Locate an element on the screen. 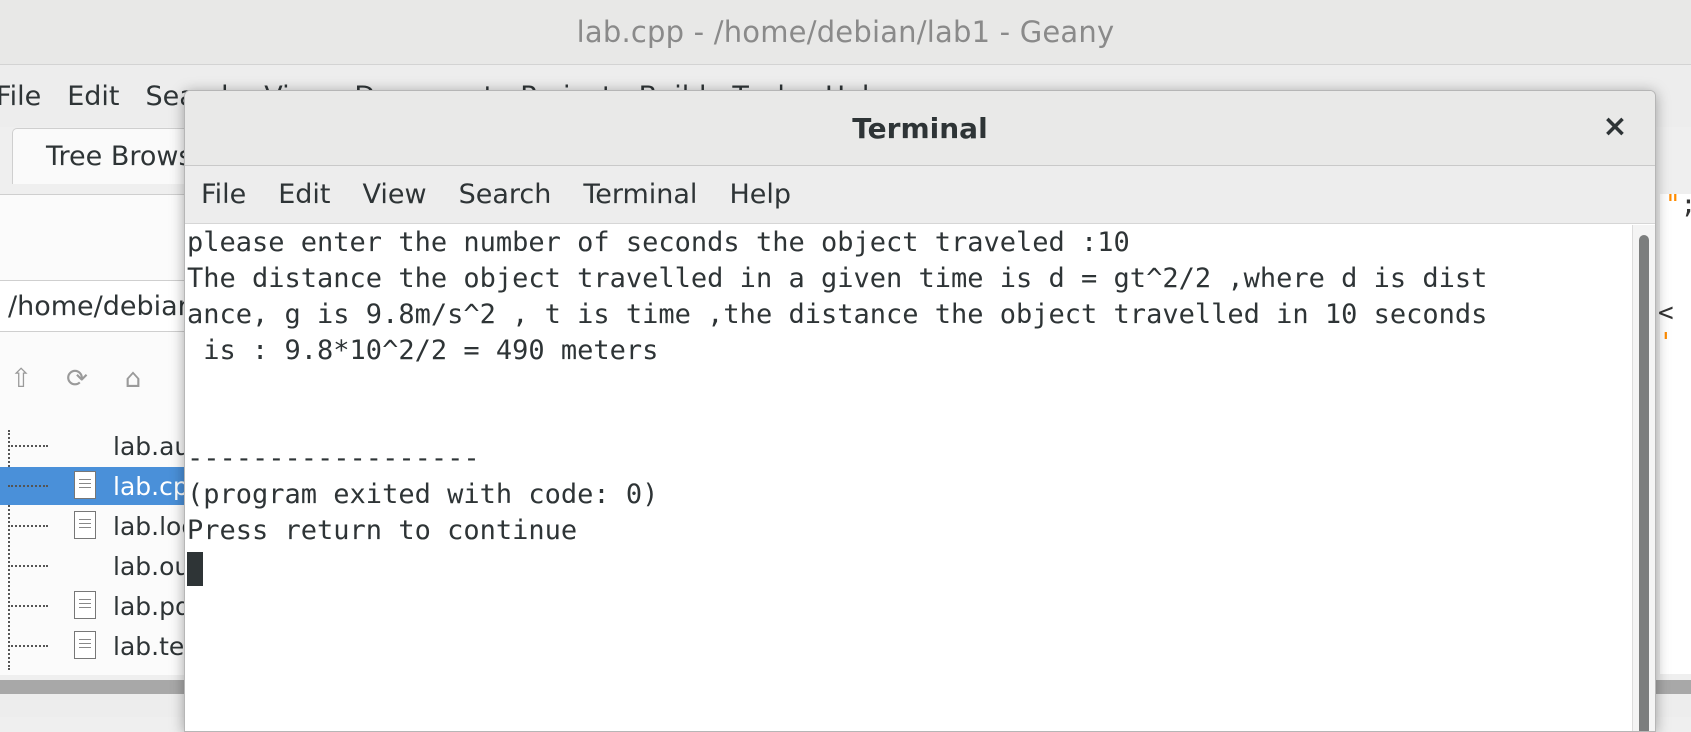 Image resolution: width=1691 pixels, height=732 pixels. editor-semicolon: ; is located at coordinates (1686, 205).